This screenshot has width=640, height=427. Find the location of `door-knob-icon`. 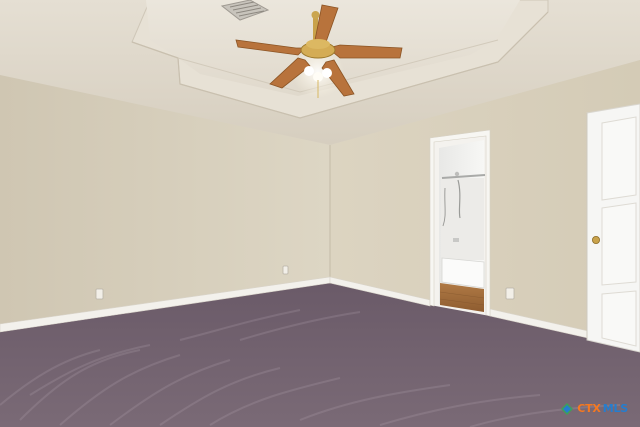

door-knob-icon is located at coordinates (596, 239).